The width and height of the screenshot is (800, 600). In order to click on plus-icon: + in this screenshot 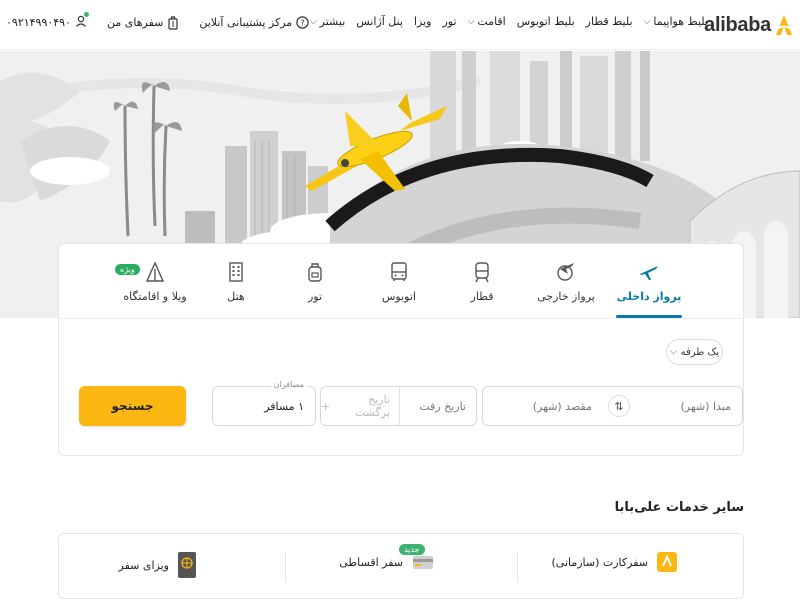, I will do `click(326, 406)`.